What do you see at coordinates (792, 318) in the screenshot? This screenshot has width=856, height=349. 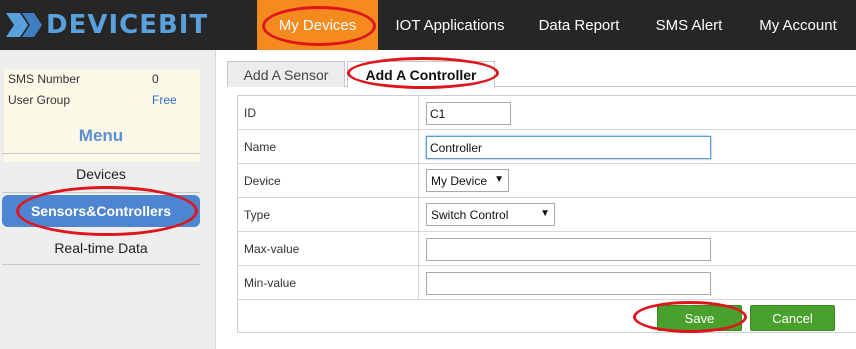 I see `cancel-button: Cancel` at bounding box center [792, 318].